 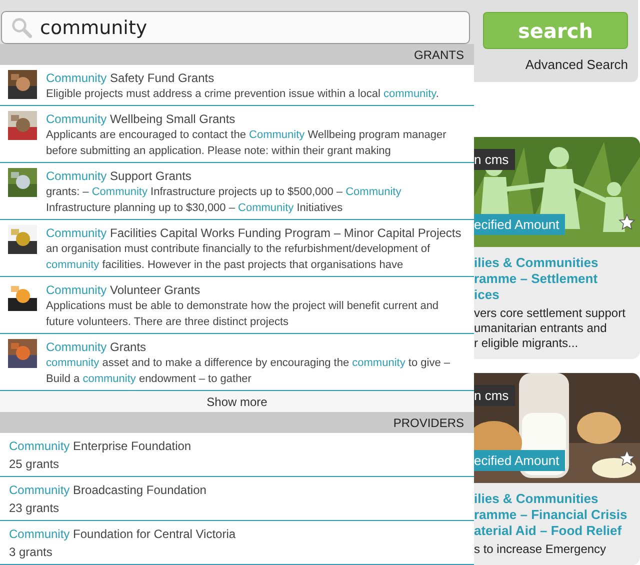 What do you see at coordinates (248, 347) in the screenshot?
I see `grant-title: Community Grants` at bounding box center [248, 347].